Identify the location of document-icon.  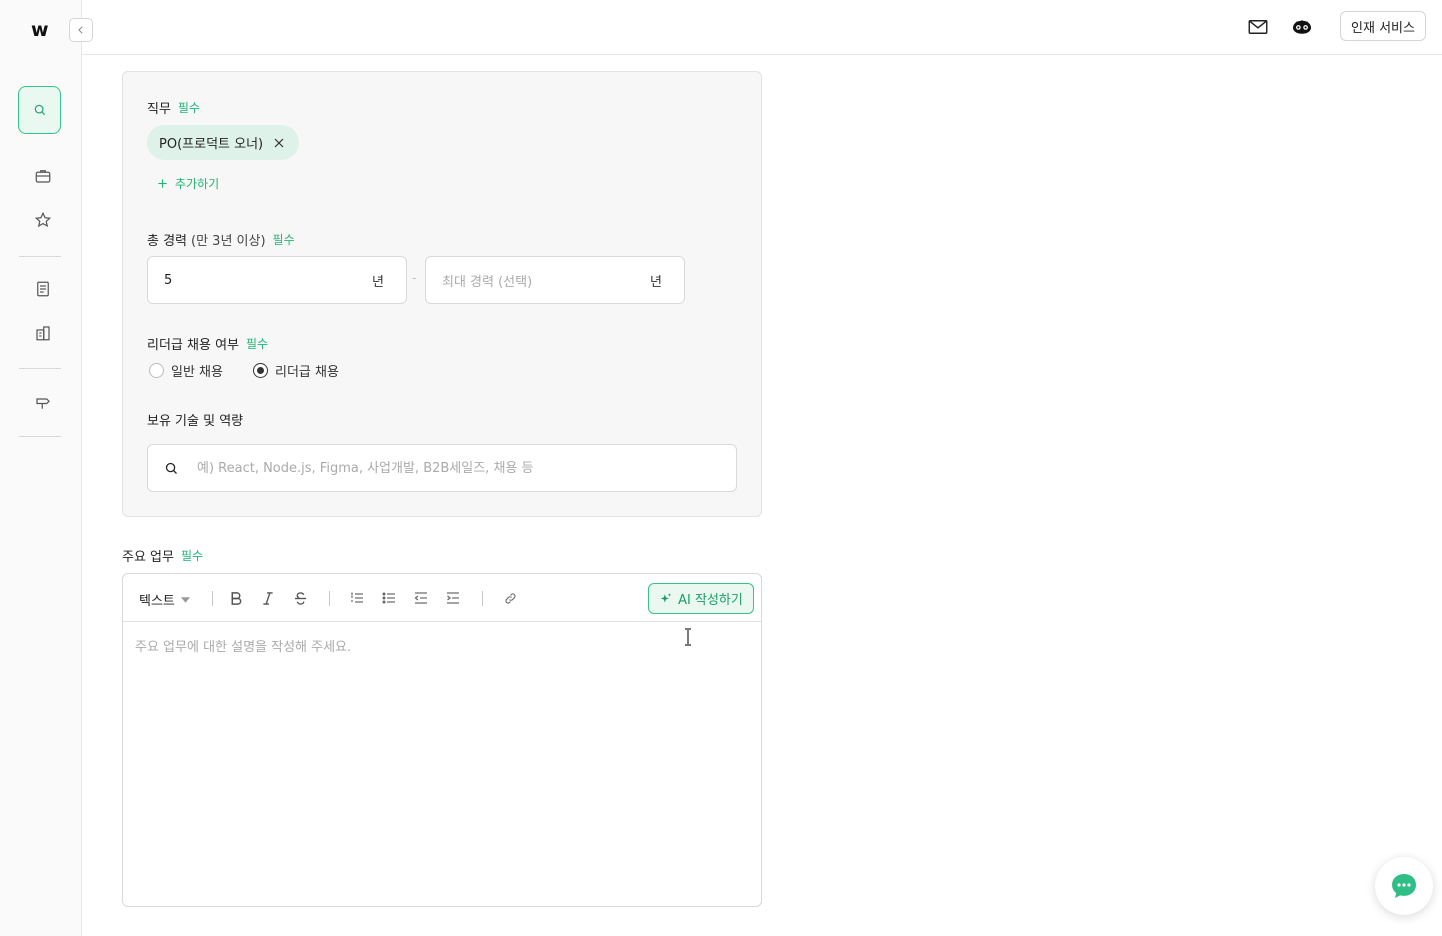
(43, 289).